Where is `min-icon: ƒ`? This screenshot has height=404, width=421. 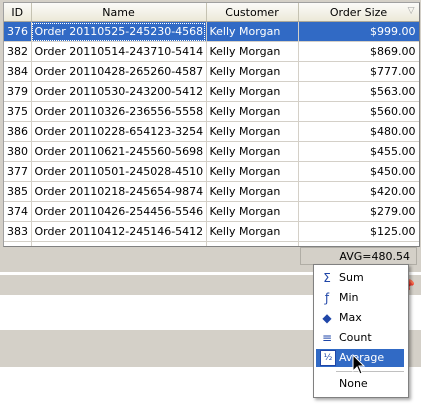 min-icon: ƒ is located at coordinates (327, 298).